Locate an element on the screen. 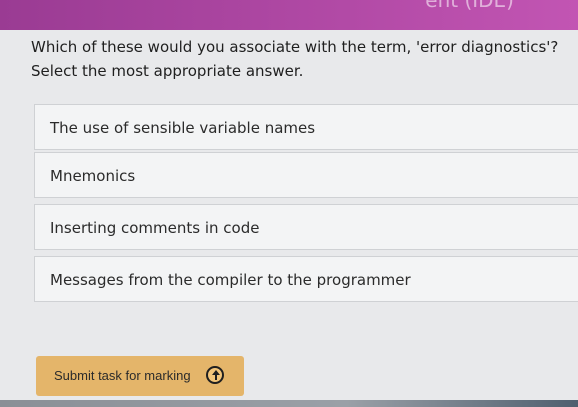 The height and width of the screenshot is (407, 578). question-instruction: Select the most appropriate answer. is located at coordinates (167, 71).